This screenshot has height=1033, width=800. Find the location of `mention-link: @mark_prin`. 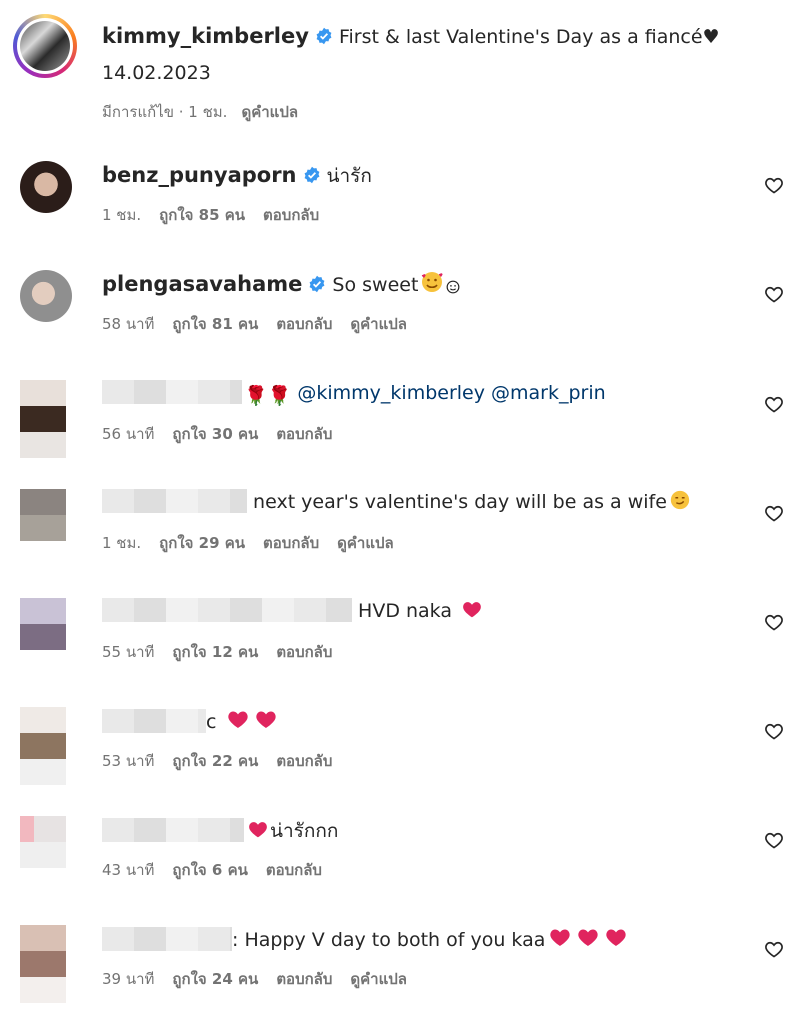

mention-link: @mark_prin is located at coordinates (548, 393).